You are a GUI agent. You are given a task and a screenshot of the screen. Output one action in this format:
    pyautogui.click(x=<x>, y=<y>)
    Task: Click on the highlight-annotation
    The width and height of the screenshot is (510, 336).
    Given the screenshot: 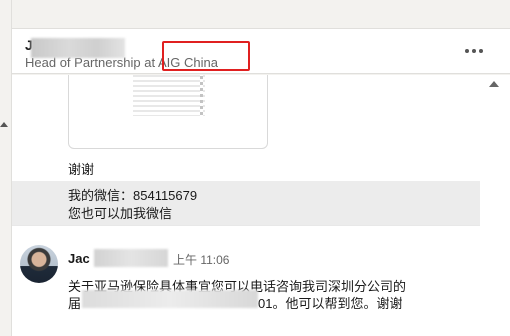 What is the action you would take?
    pyautogui.click(x=206, y=56)
    